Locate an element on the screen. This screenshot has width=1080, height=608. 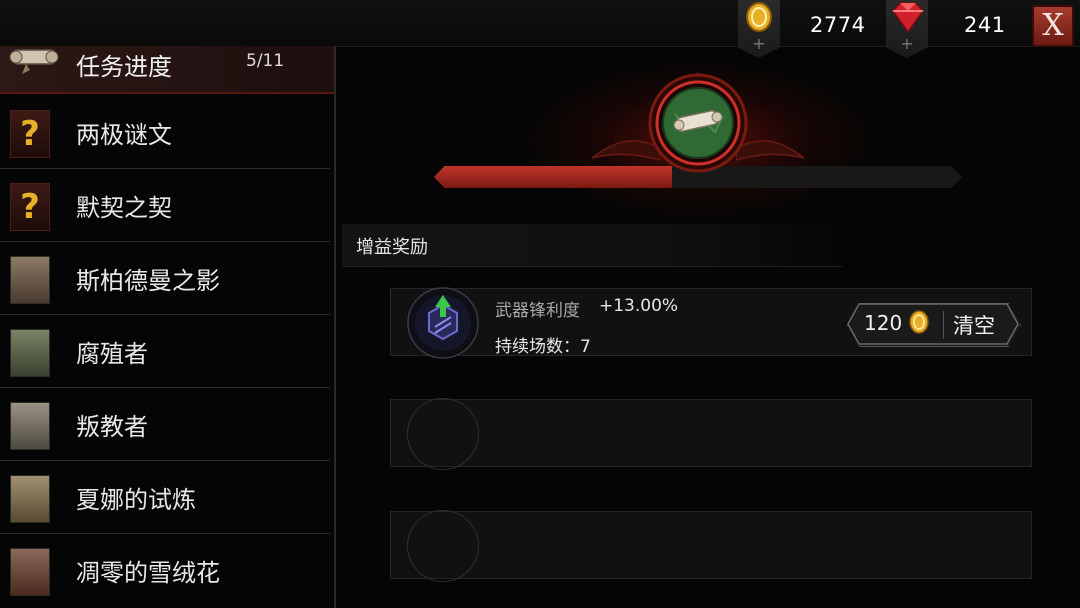
add-gold-button: + is located at coordinates (759, 29).